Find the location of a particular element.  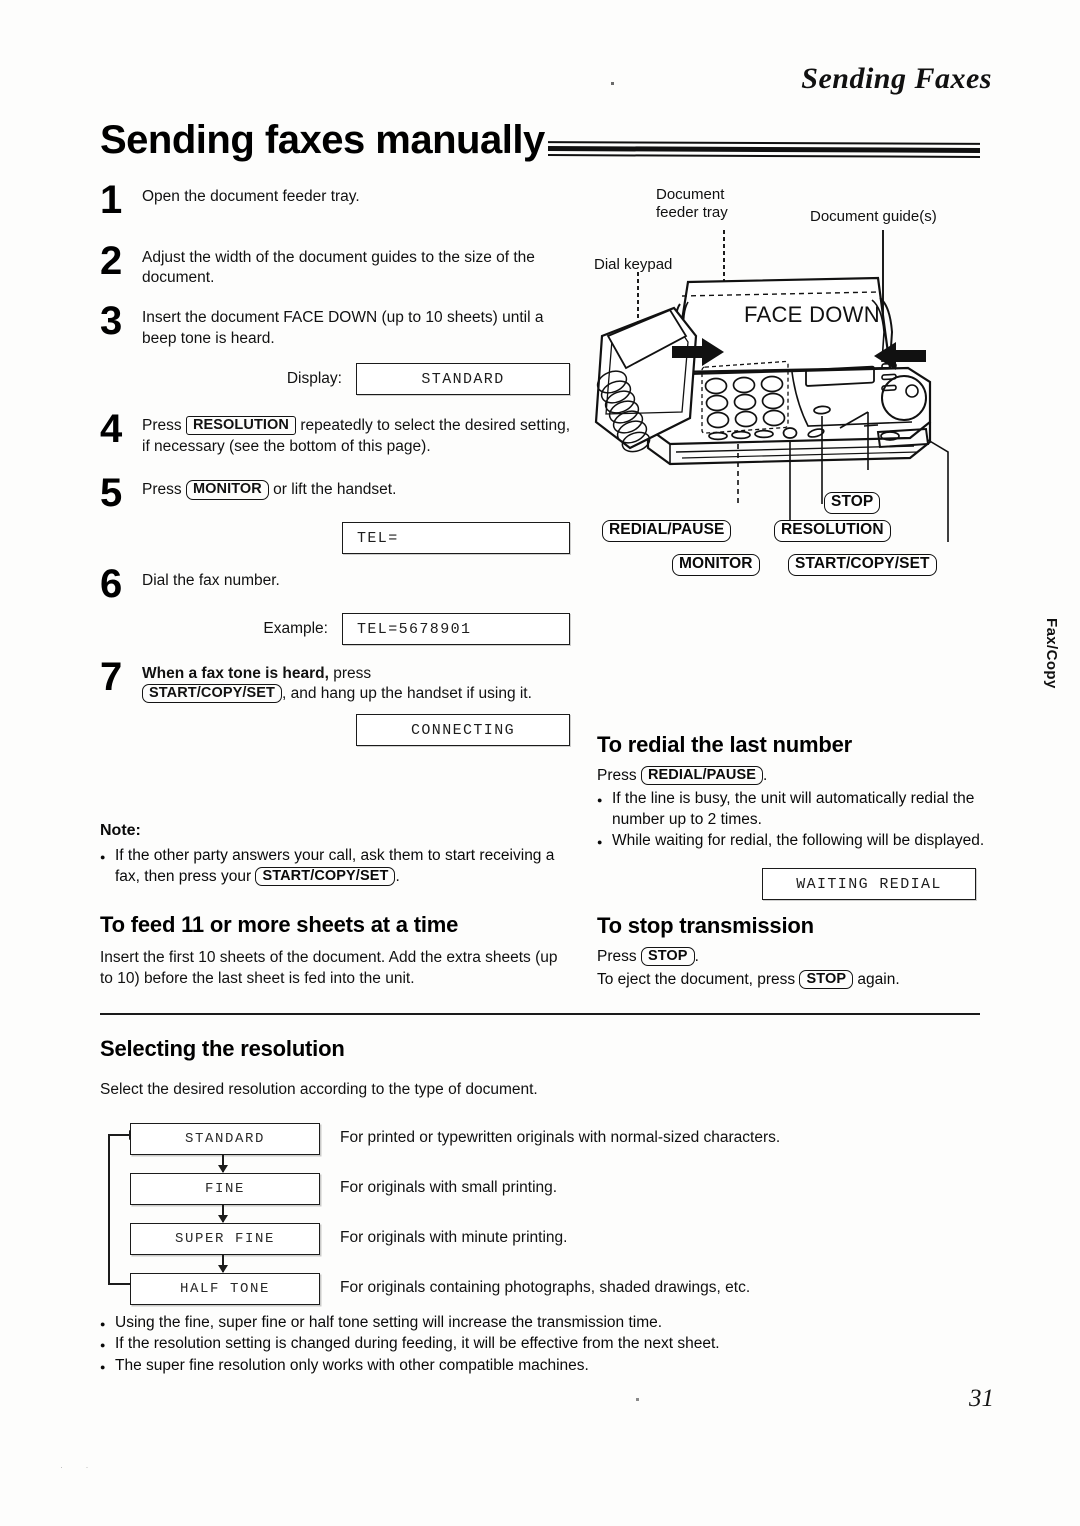

page-number: 31 is located at coordinates (981, 1398).